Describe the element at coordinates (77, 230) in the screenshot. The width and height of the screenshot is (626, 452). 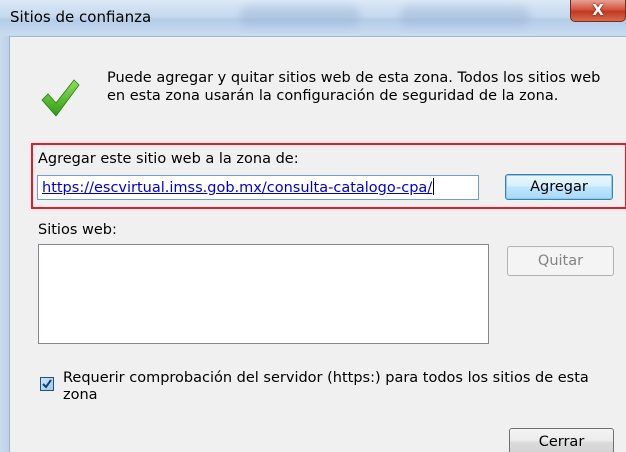
I see `websites-label: Sitios web:` at that location.